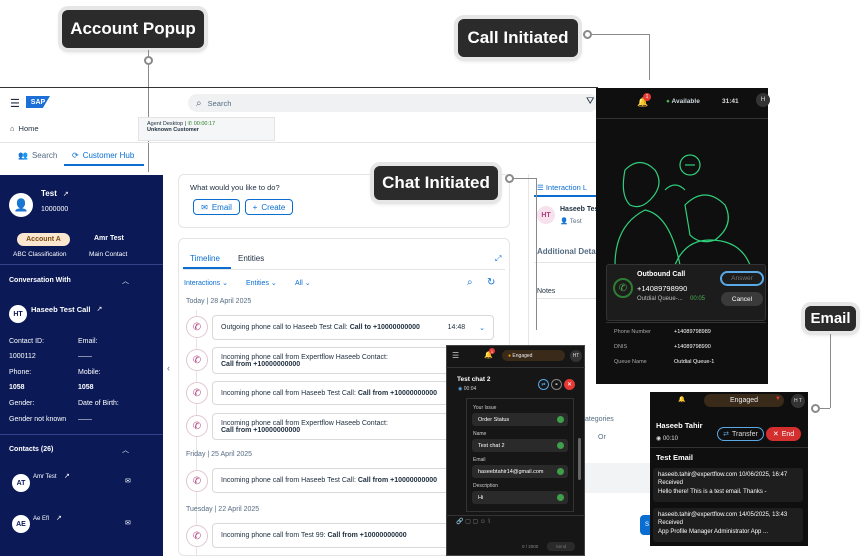 Image resolution: width=868 pixels, height=556 pixels. Describe the element at coordinates (778, 399) in the screenshot. I see `chevron-down-icon: ▼` at that location.